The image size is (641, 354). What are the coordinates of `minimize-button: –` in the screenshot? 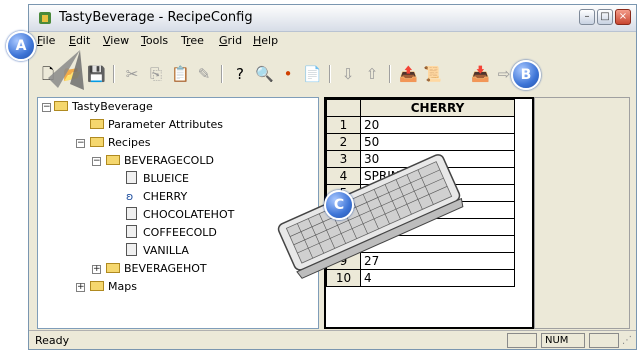 It's located at (587, 17).